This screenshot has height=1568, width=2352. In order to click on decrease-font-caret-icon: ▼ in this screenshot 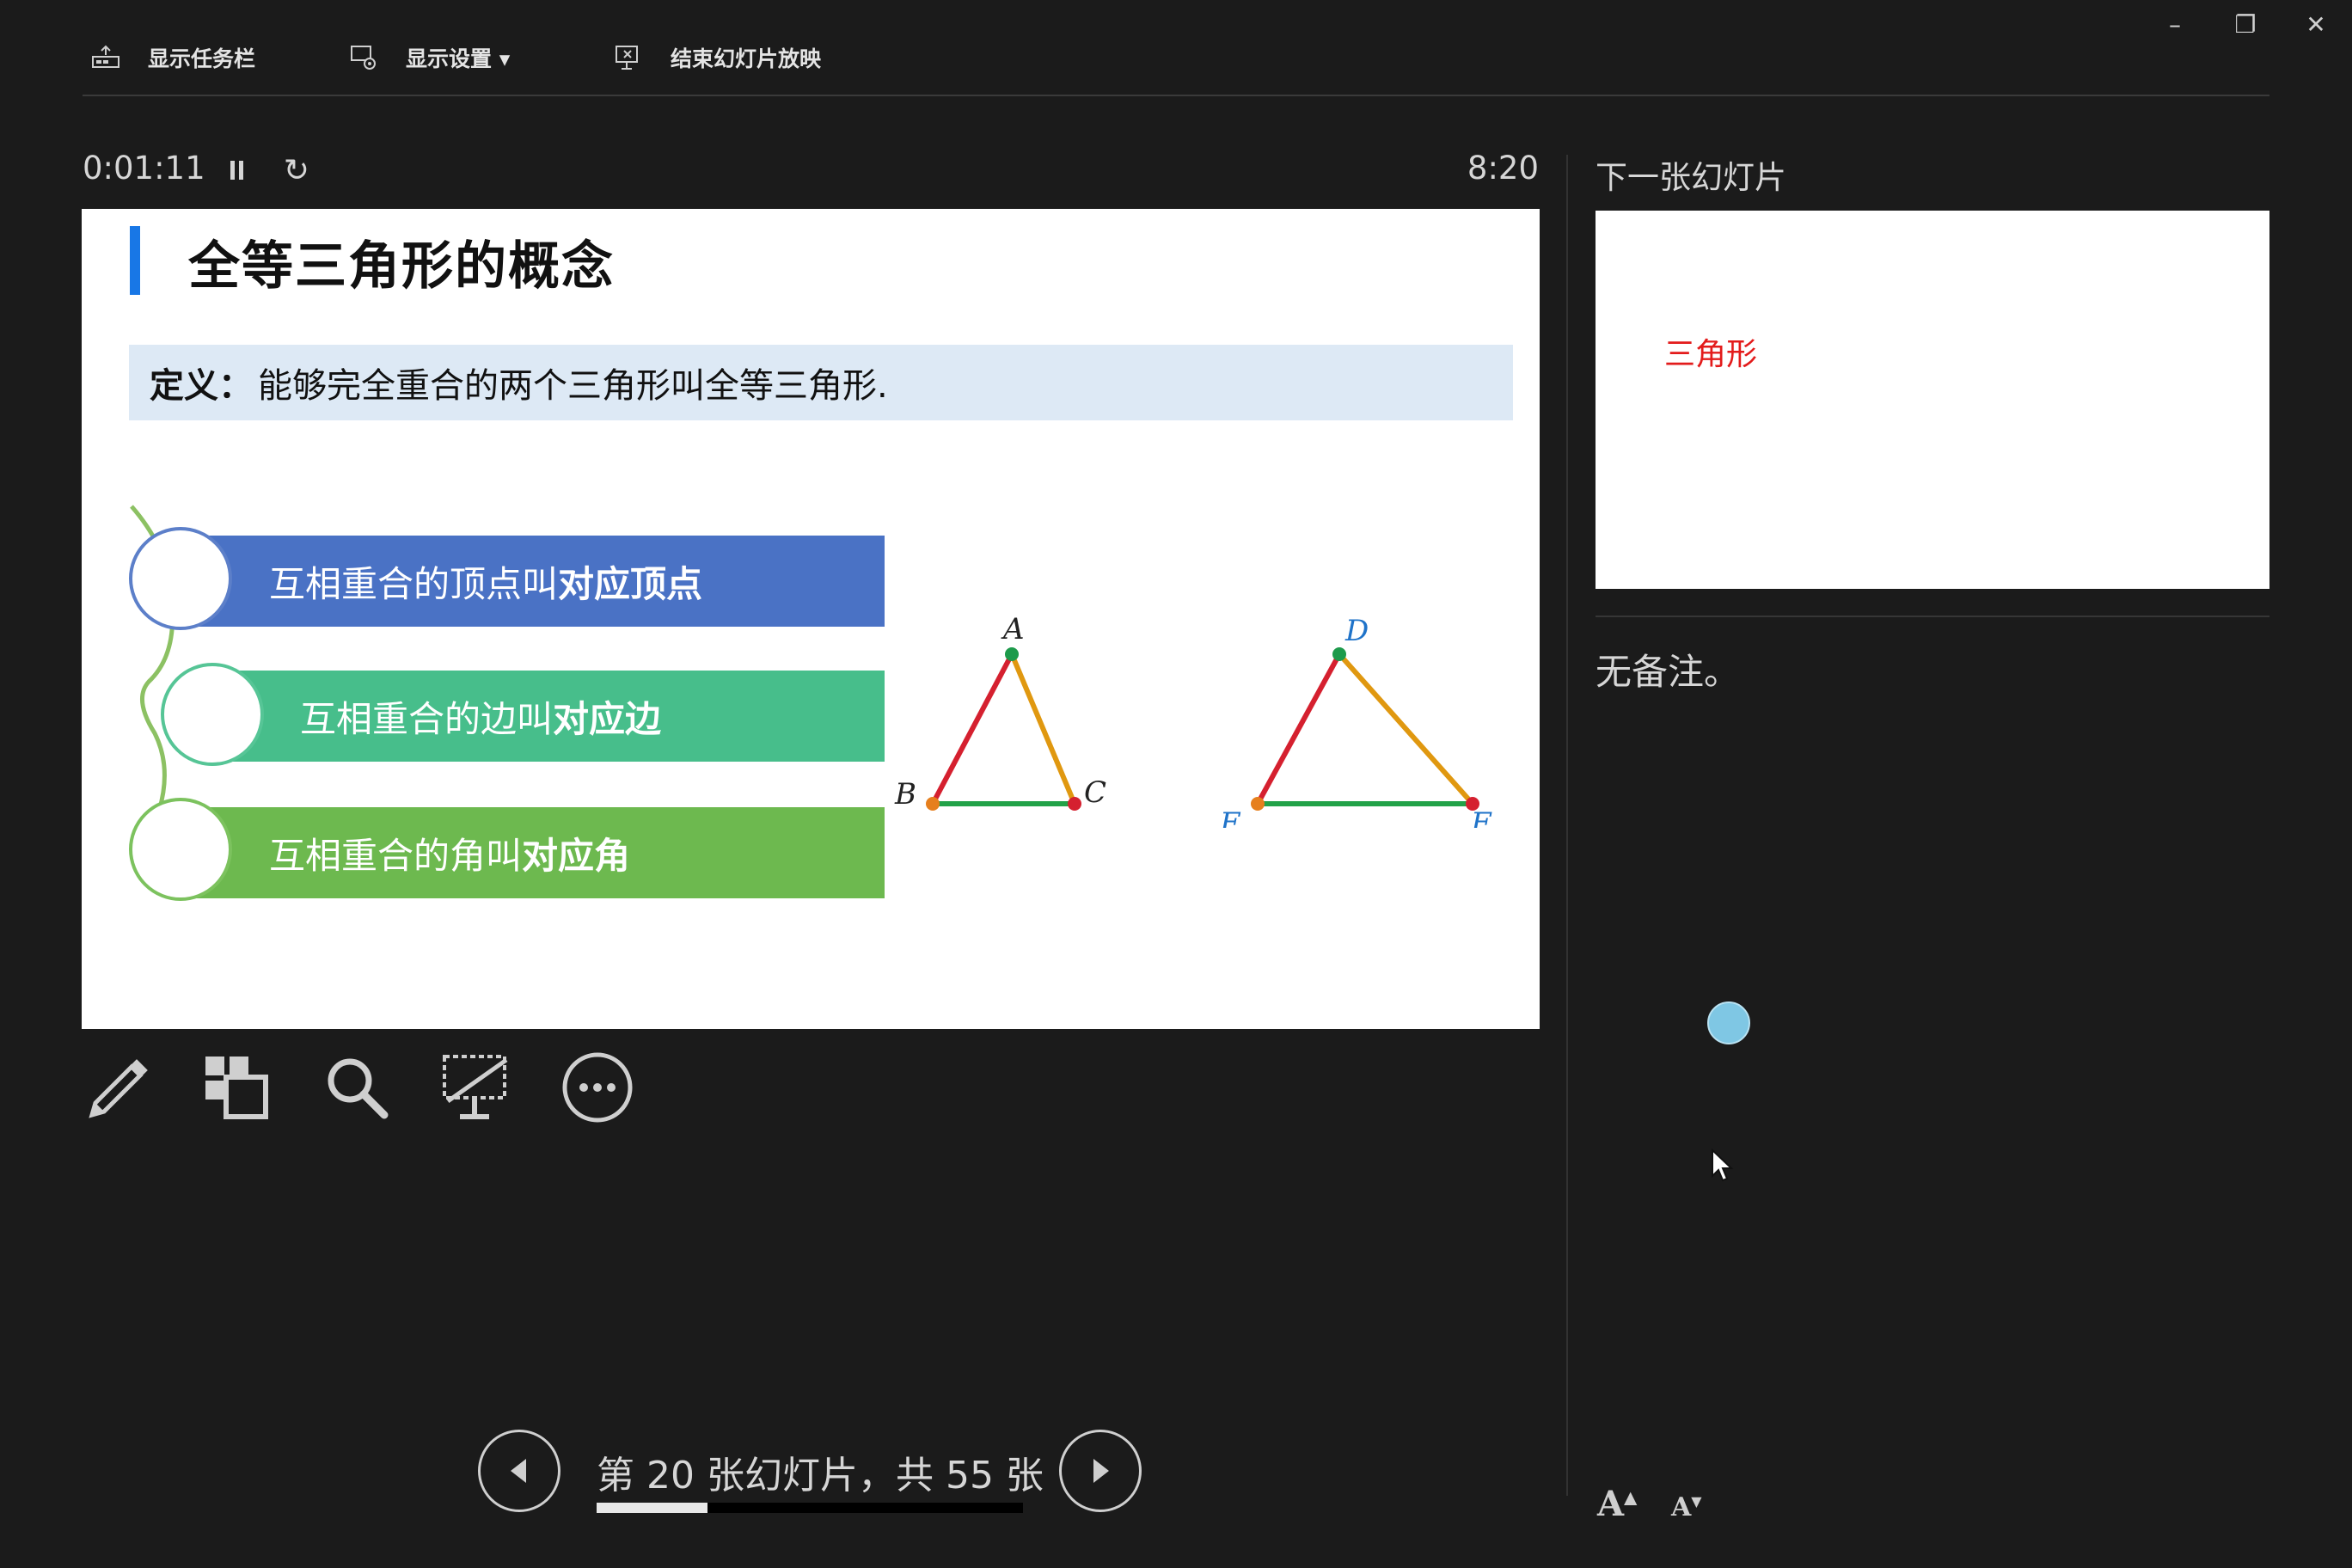, I will do `click(1696, 1501)`.